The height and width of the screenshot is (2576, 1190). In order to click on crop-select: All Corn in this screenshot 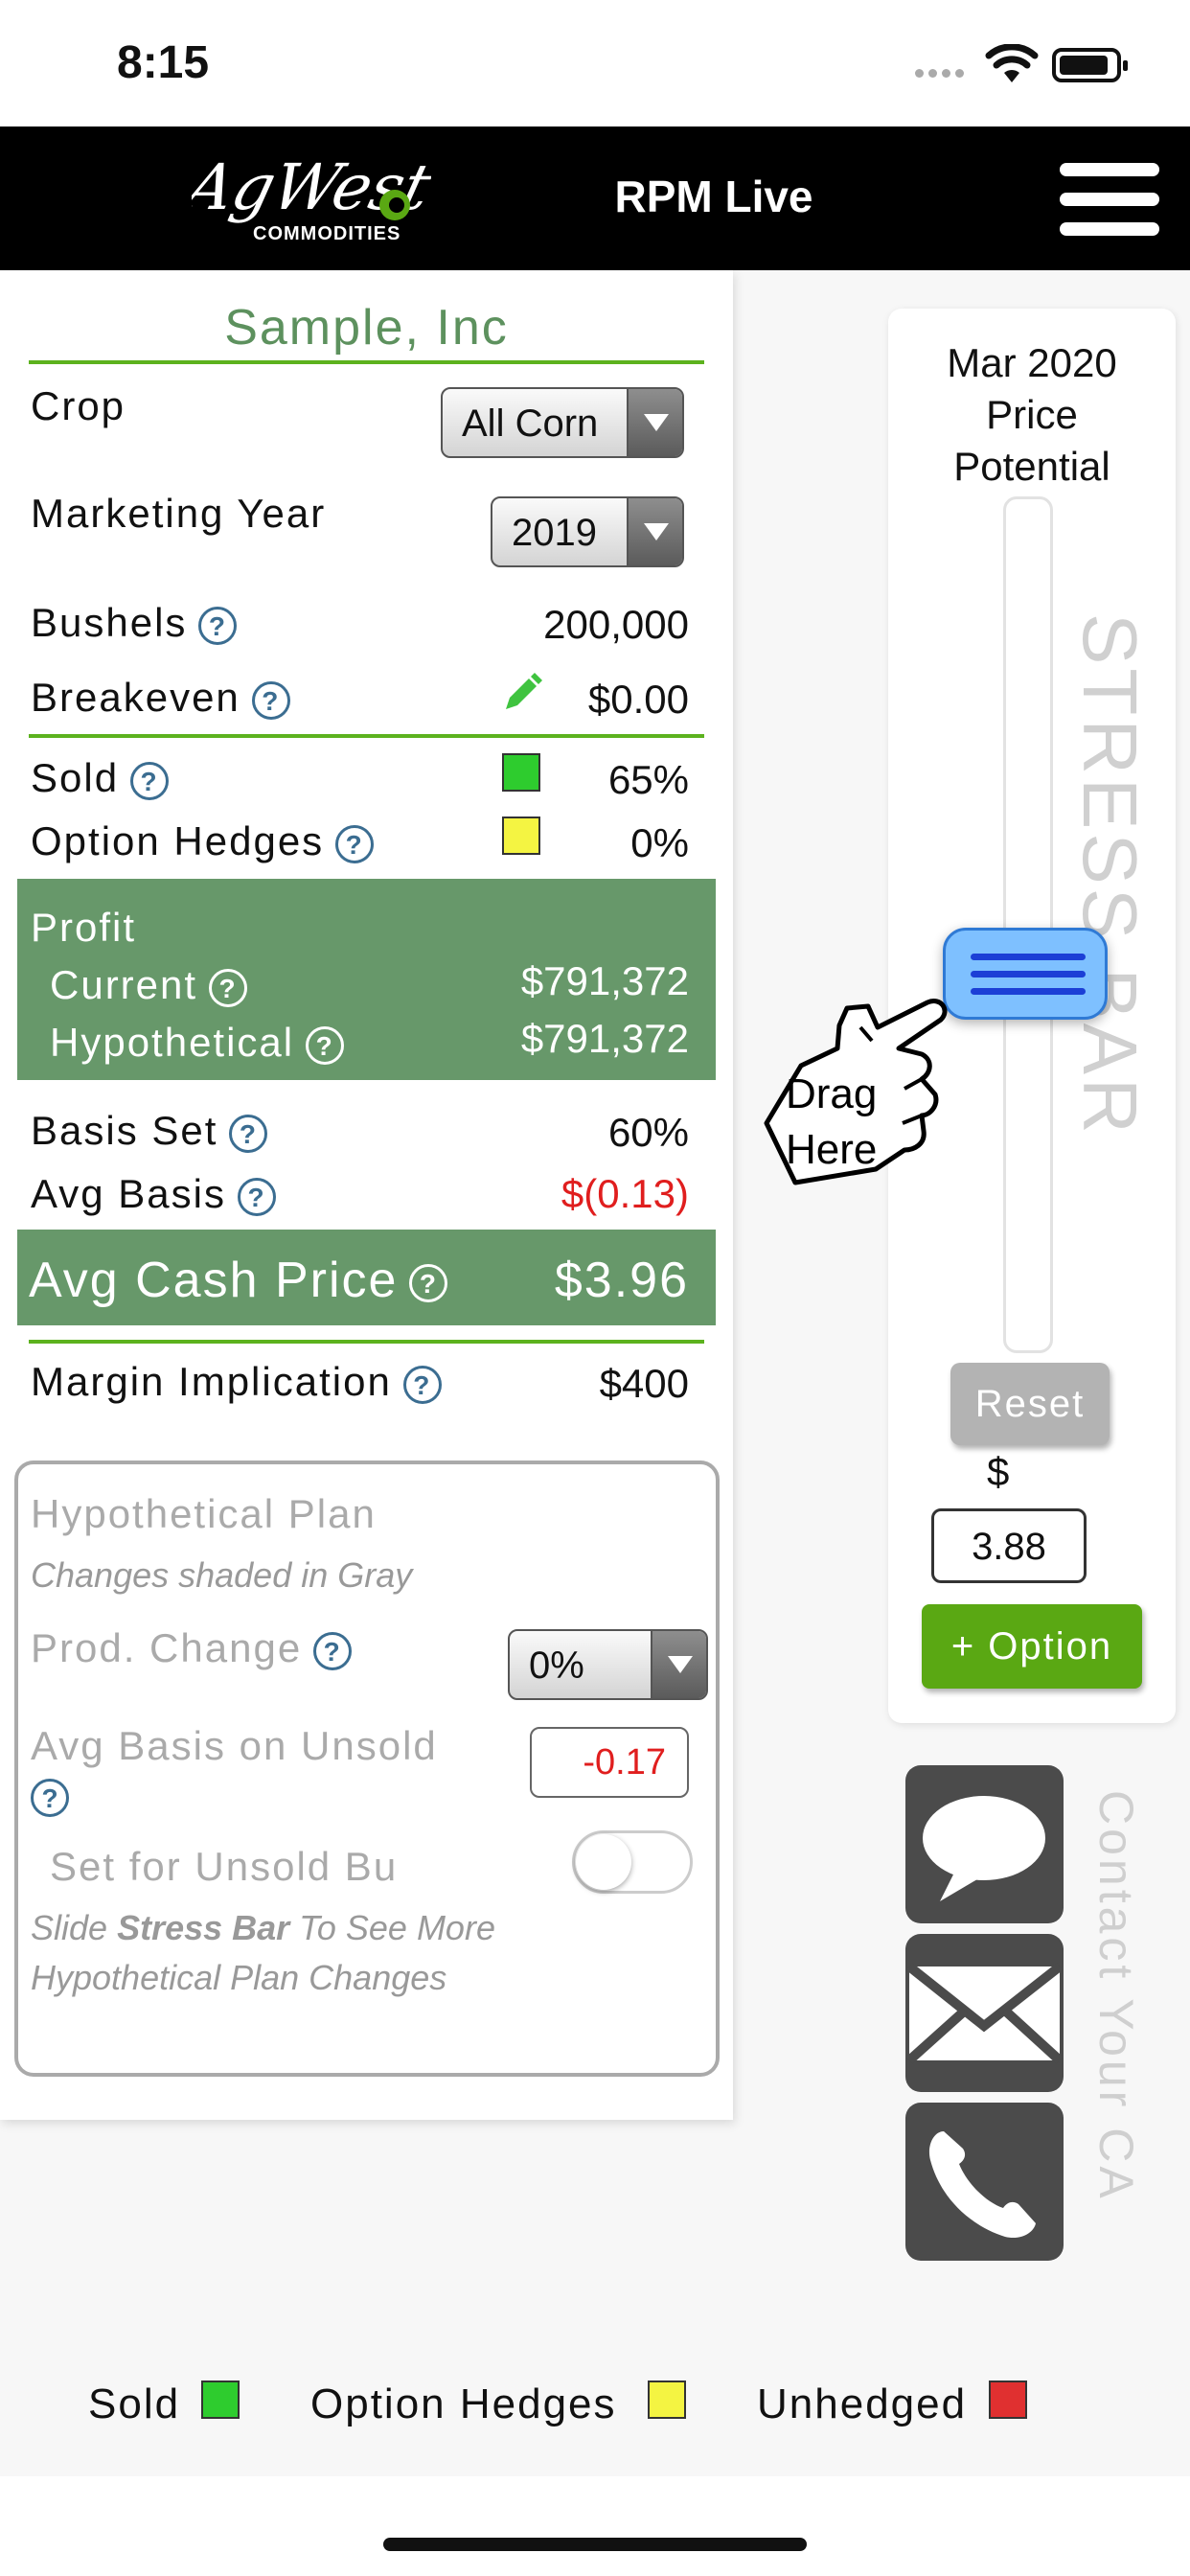, I will do `click(562, 422)`.